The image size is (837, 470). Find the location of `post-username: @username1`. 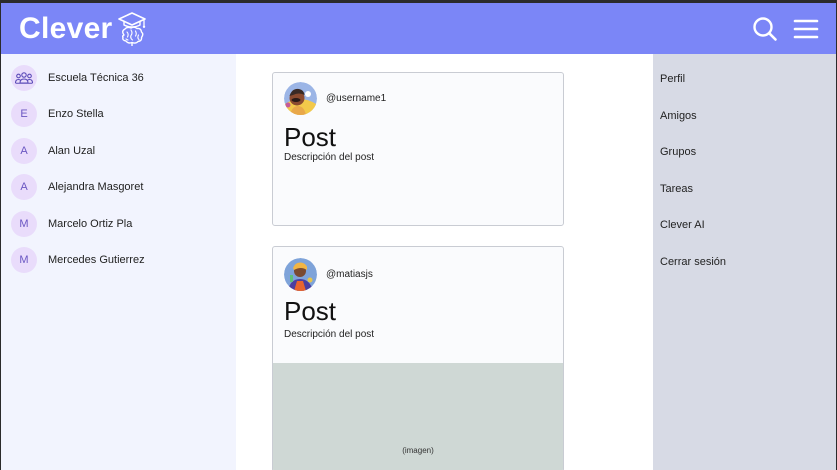

post-username: @username1 is located at coordinates (356, 98).